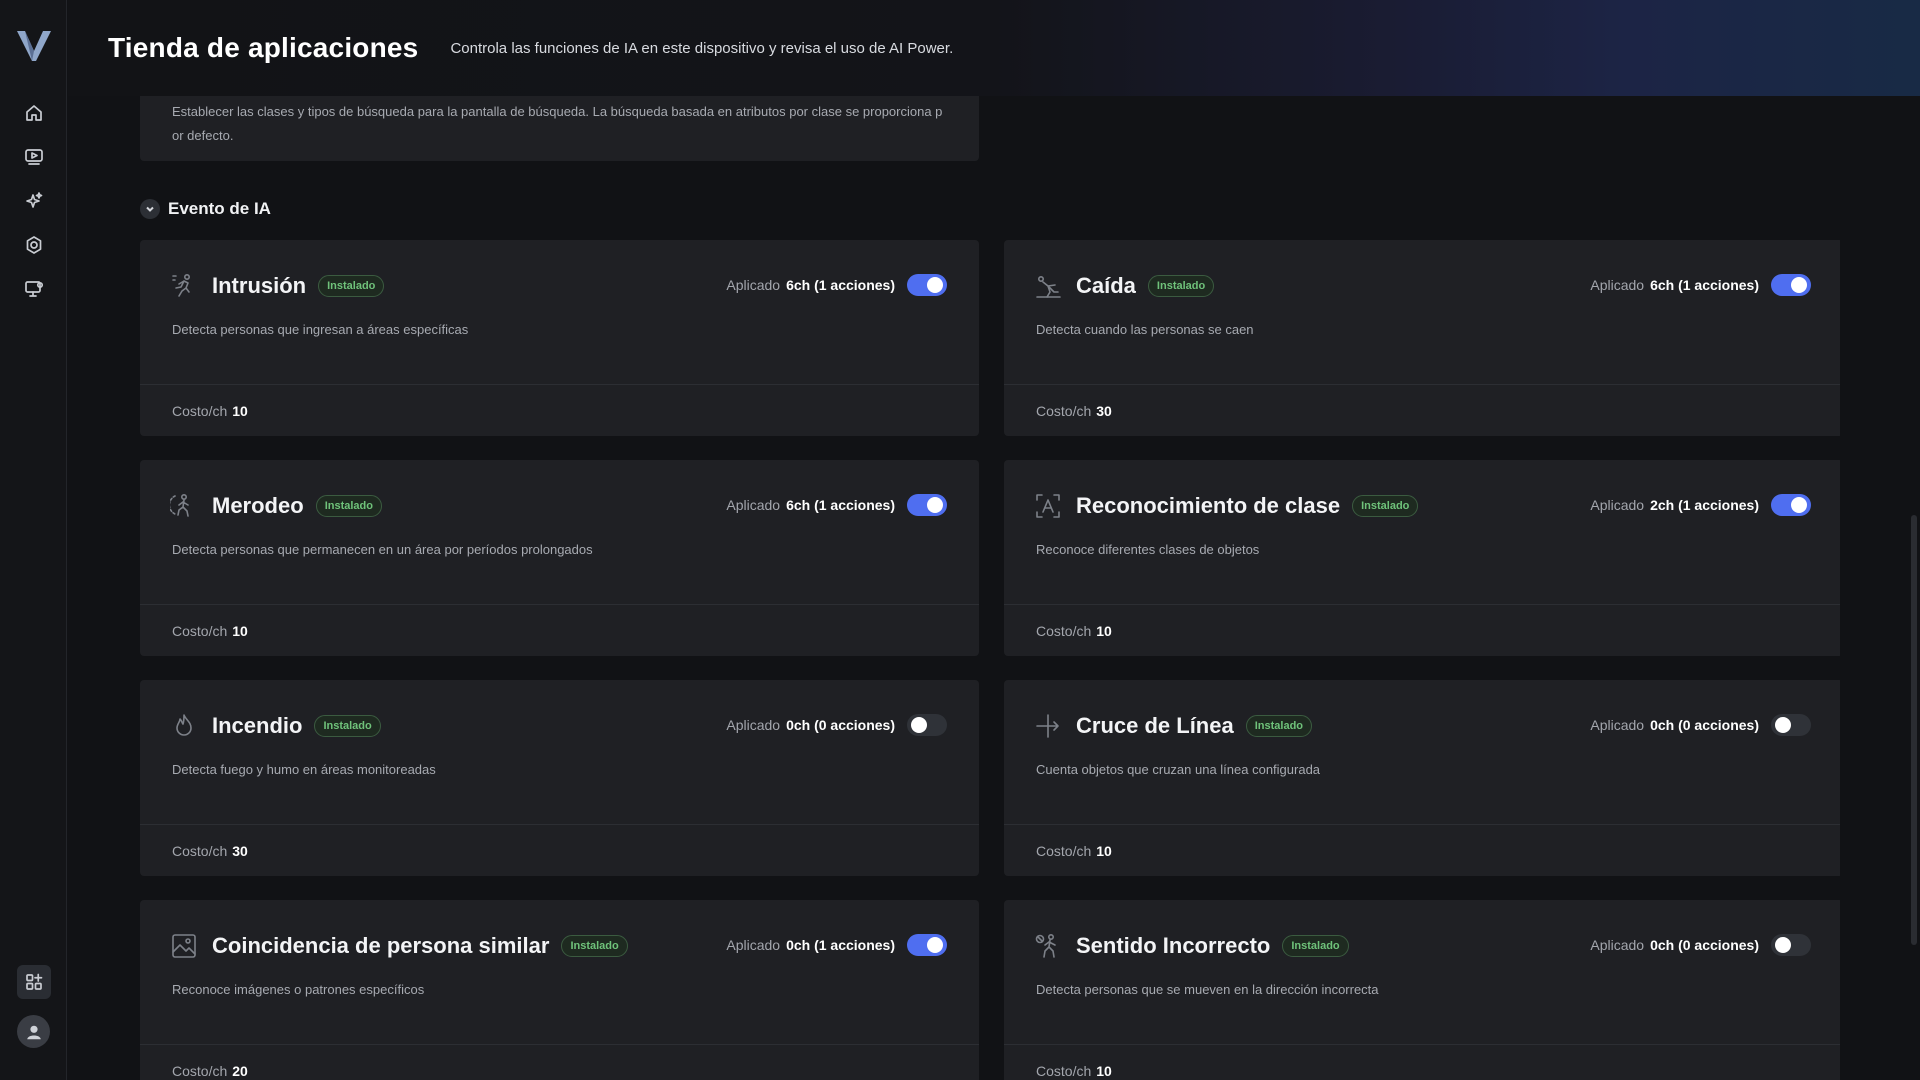  Describe the element at coordinates (1422, 1062) in the screenshot. I see `card-footer: Costo/ch 10` at that location.